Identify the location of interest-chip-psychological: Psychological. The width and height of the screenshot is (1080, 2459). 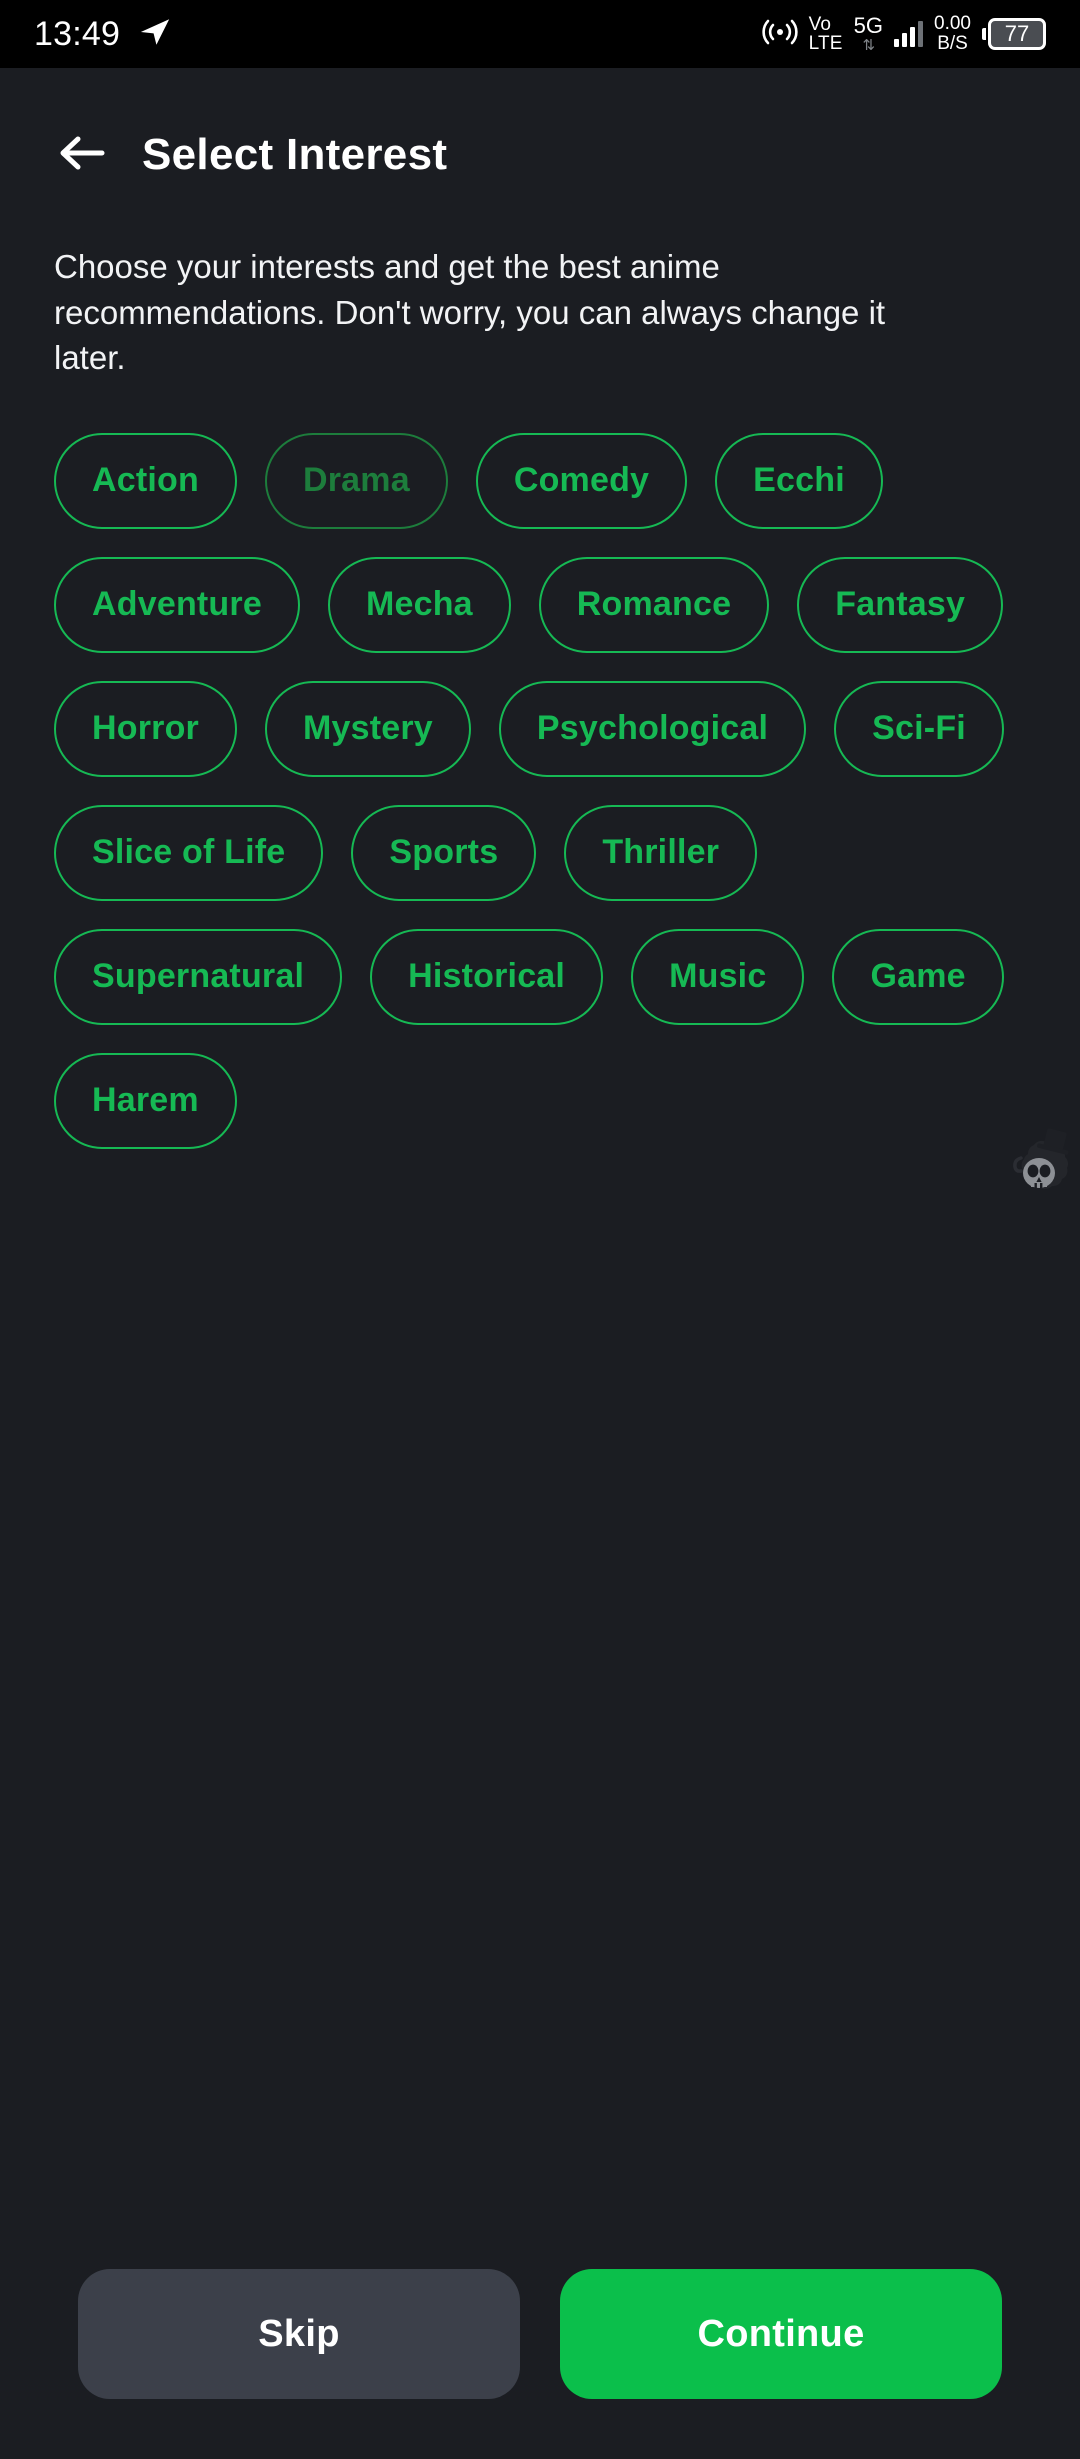
(652, 728).